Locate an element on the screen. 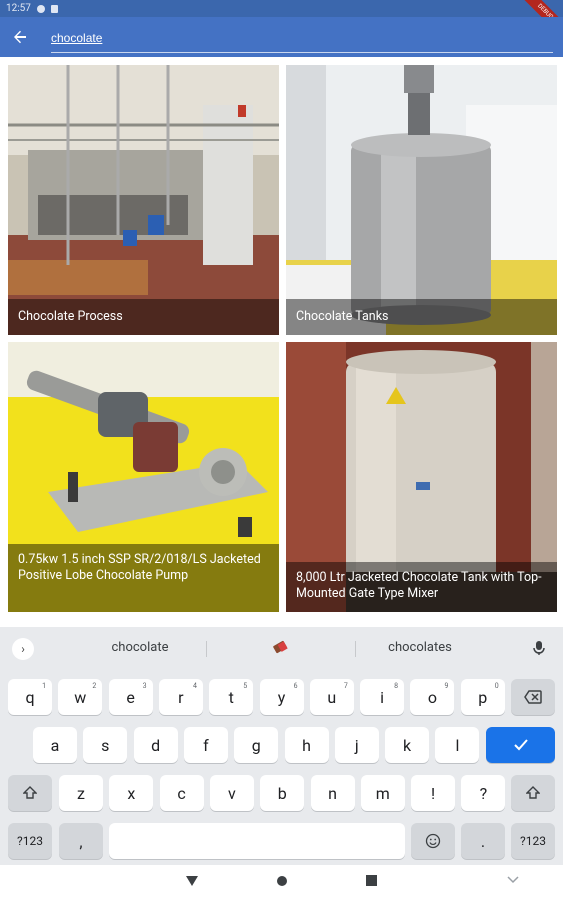 The height and width of the screenshot is (900, 563). key-h: h is located at coordinates (306, 745).